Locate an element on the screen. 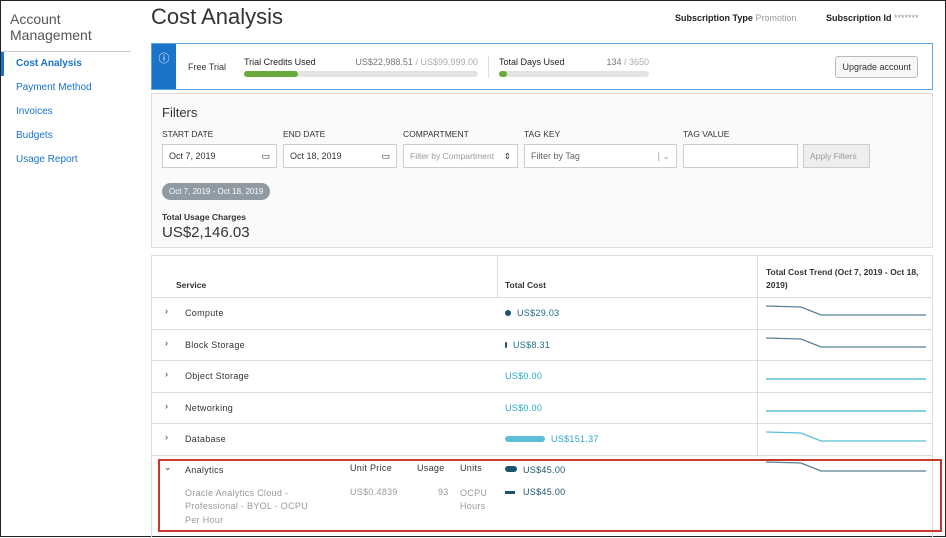  table-row-networking: › Networking US$0.00 is located at coordinates (542, 408).